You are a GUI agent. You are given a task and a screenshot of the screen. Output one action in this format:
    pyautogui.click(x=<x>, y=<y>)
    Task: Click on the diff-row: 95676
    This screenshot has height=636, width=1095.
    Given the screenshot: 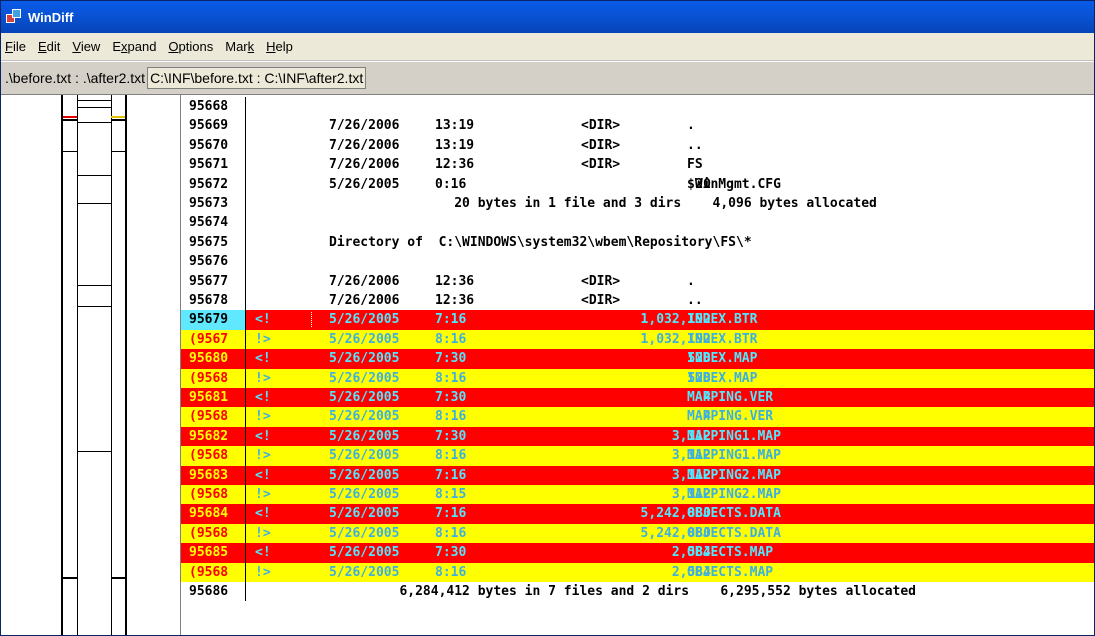 What is the action you would take?
    pyautogui.click(x=637, y=262)
    